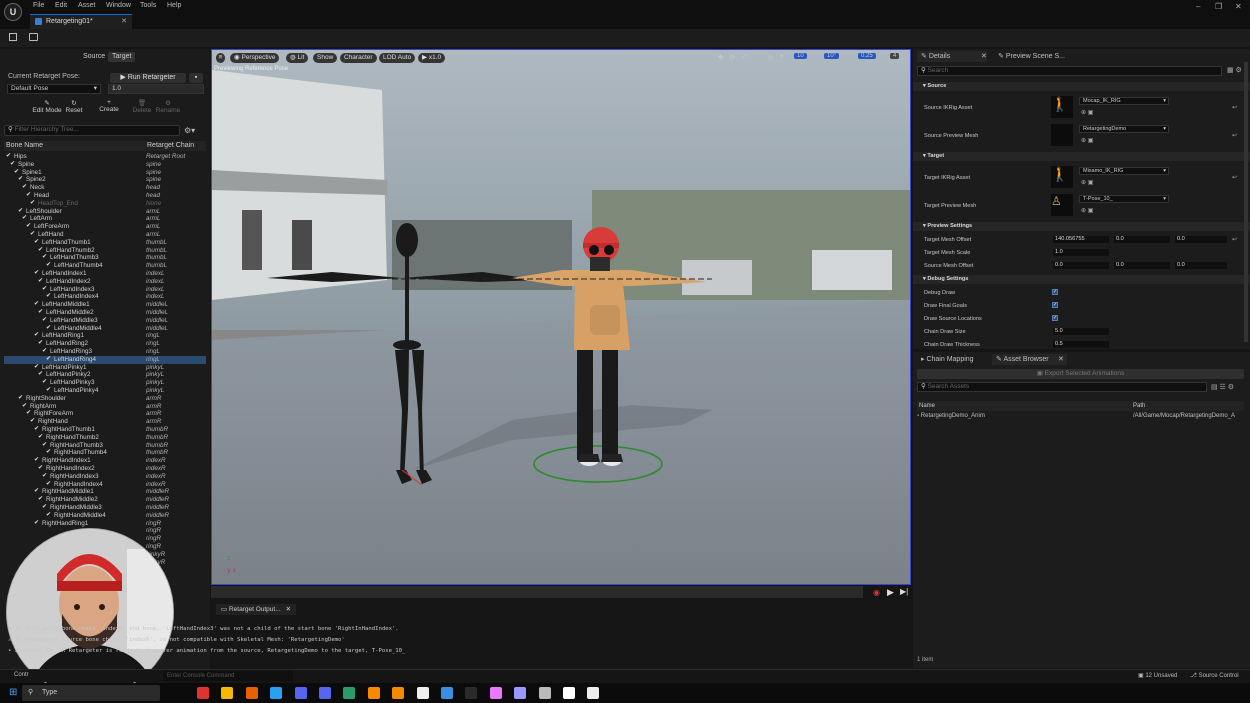 The height and width of the screenshot is (703, 1250). What do you see at coordinates (21, 675) in the screenshot?
I see `content-drawer-button: Contr` at bounding box center [21, 675].